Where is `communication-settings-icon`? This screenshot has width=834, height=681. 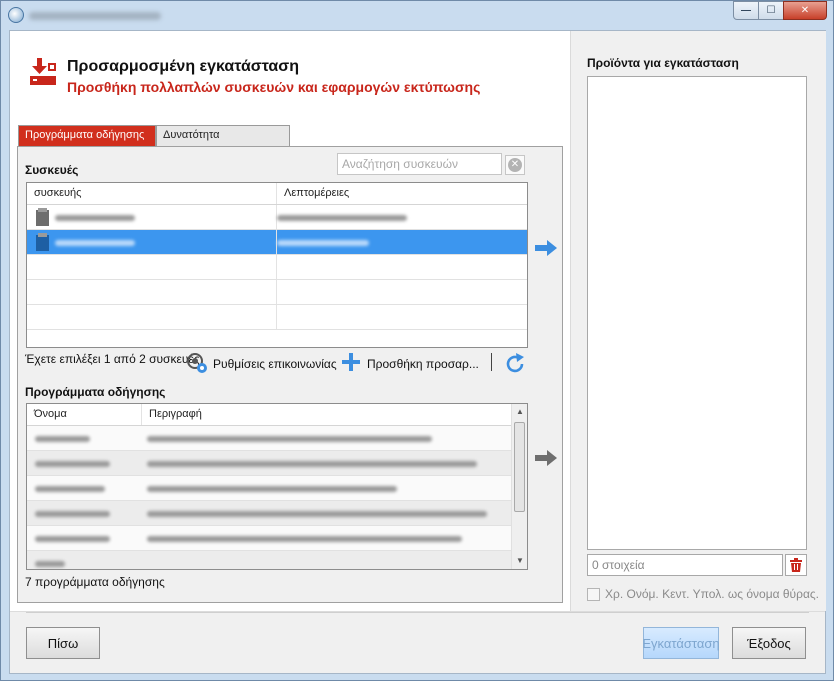 communication-settings-icon is located at coordinates (197, 363).